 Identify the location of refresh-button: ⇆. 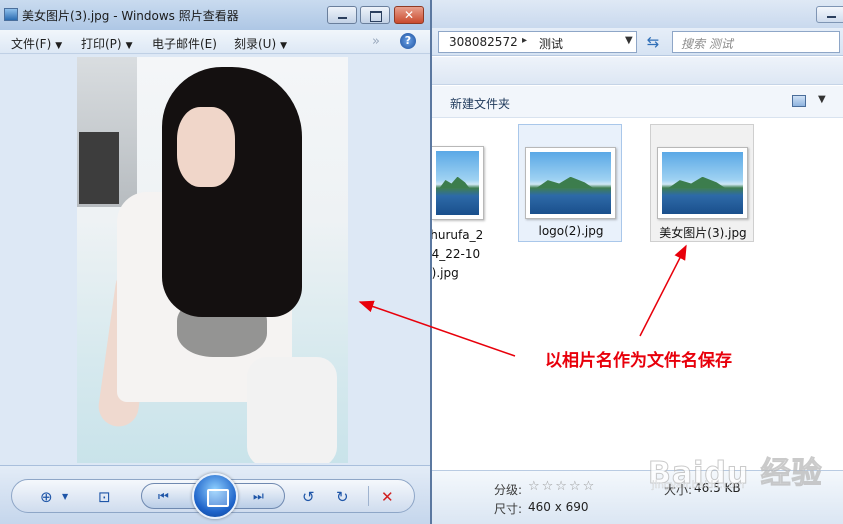
(653, 42).